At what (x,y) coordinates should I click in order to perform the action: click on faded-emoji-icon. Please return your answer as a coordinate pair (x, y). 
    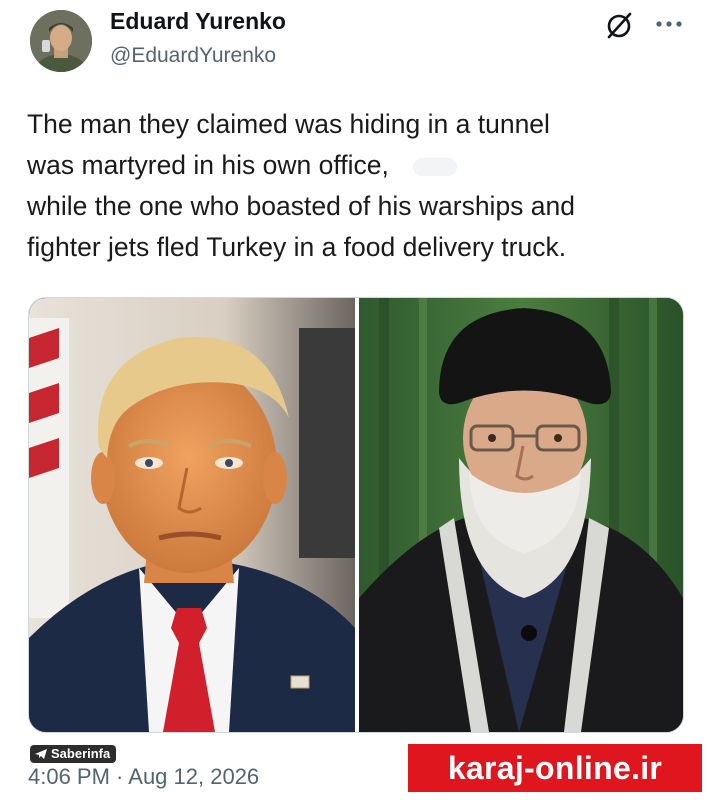
    Looking at the image, I should click on (434, 167).